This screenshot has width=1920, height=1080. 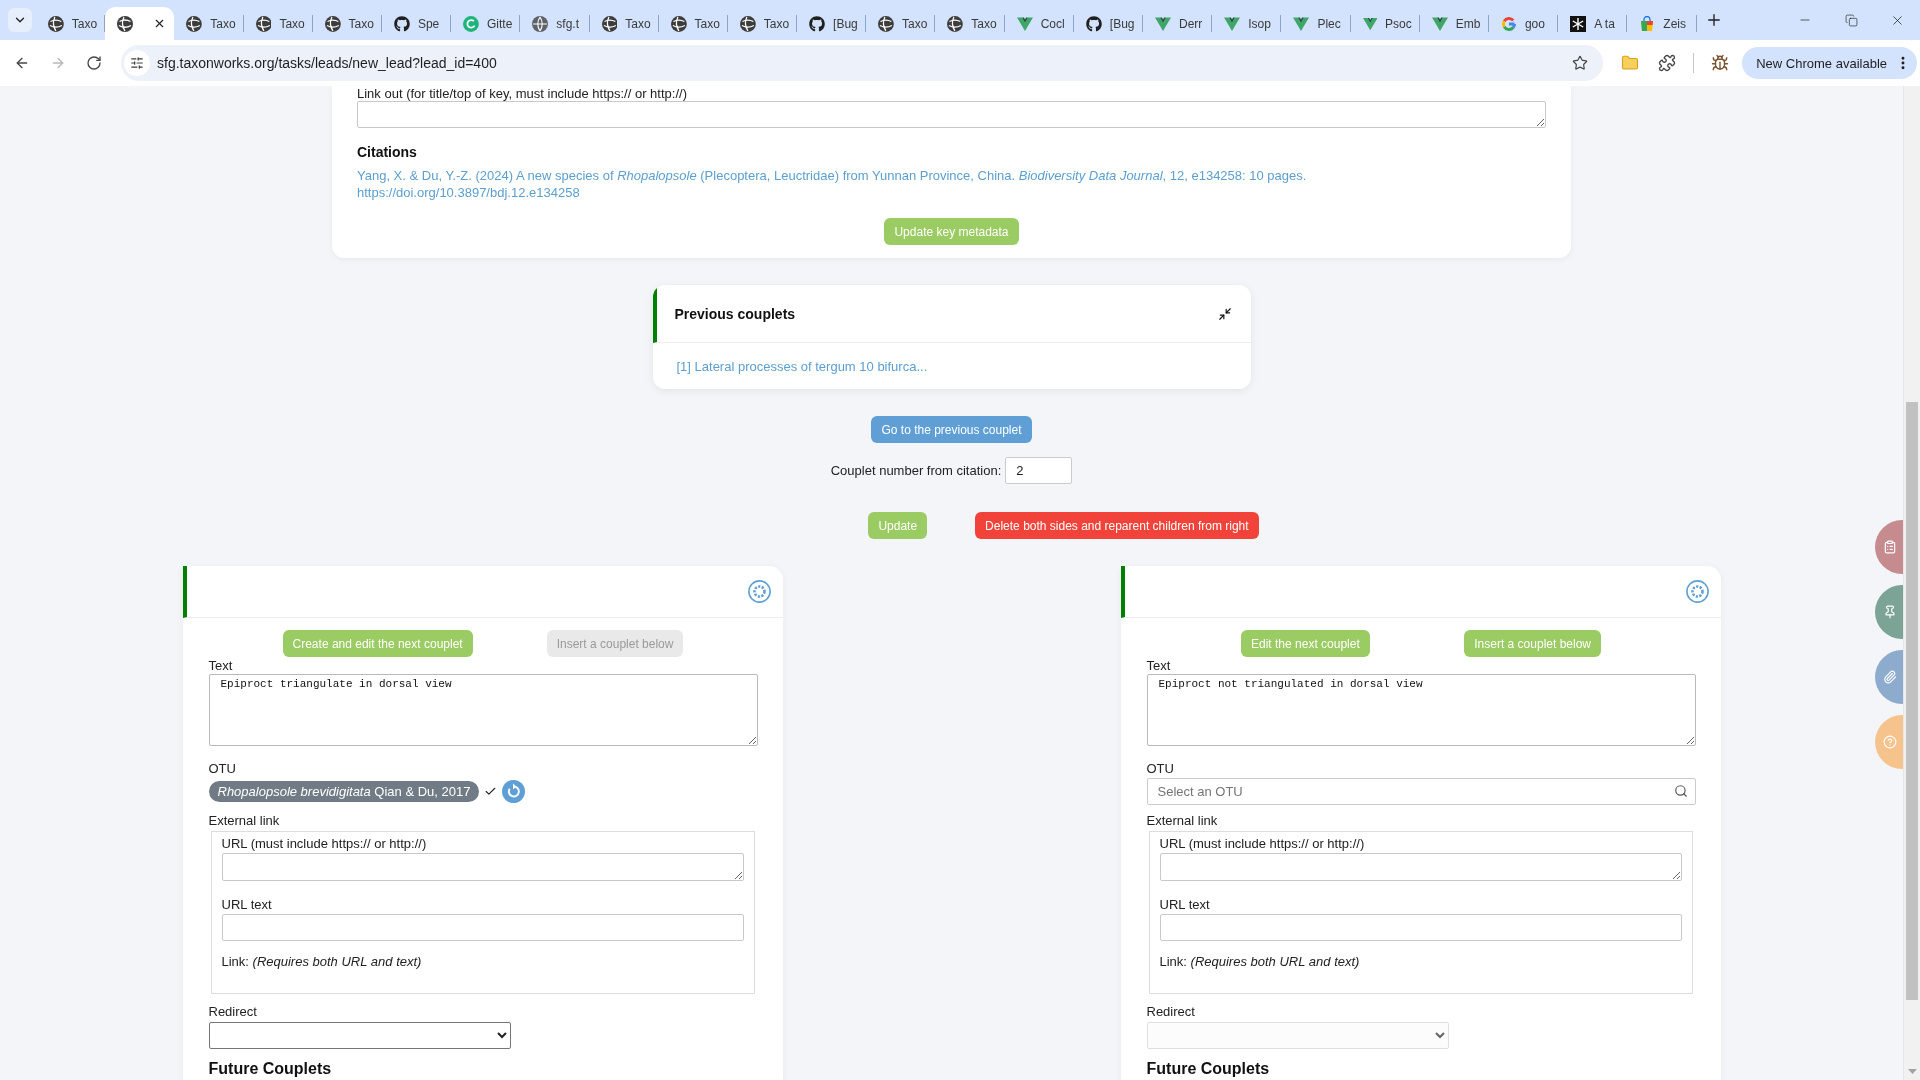 What do you see at coordinates (1720, 63) in the screenshot?
I see `bug-icon` at bounding box center [1720, 63].